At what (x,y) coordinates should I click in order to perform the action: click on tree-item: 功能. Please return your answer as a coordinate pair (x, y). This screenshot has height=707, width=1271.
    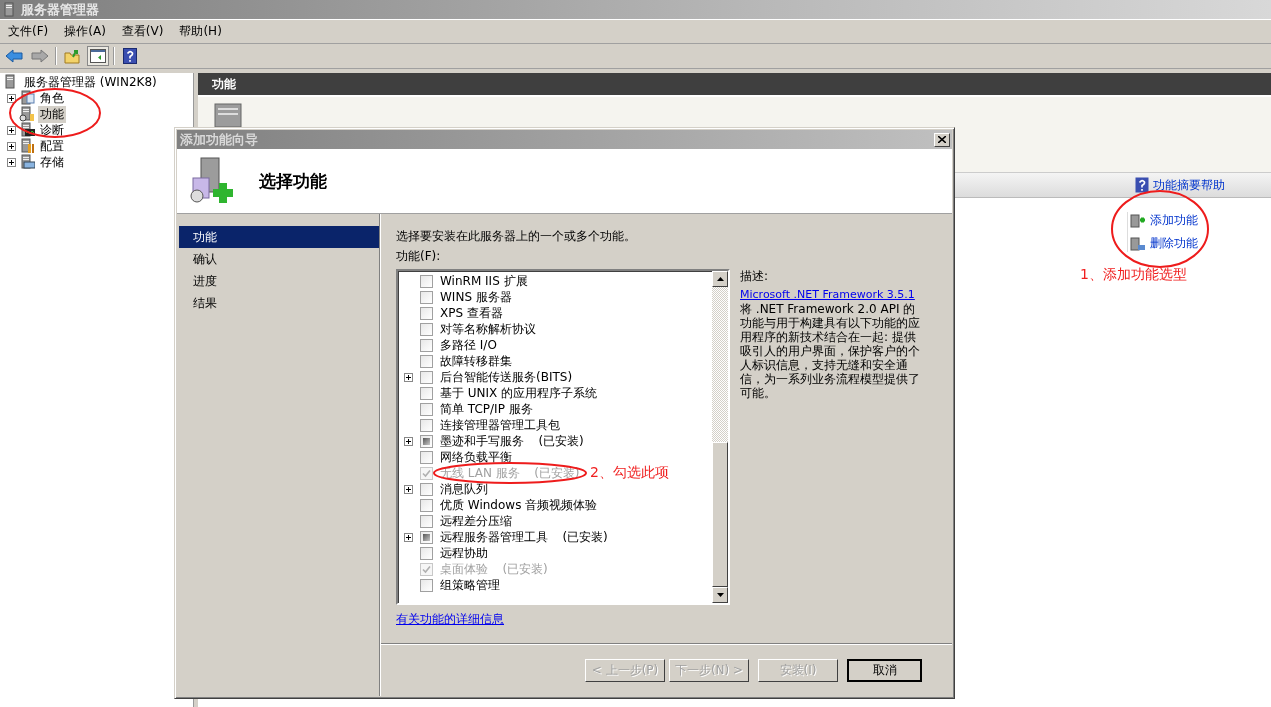
    Looking at the image, I should click on (52, 114).